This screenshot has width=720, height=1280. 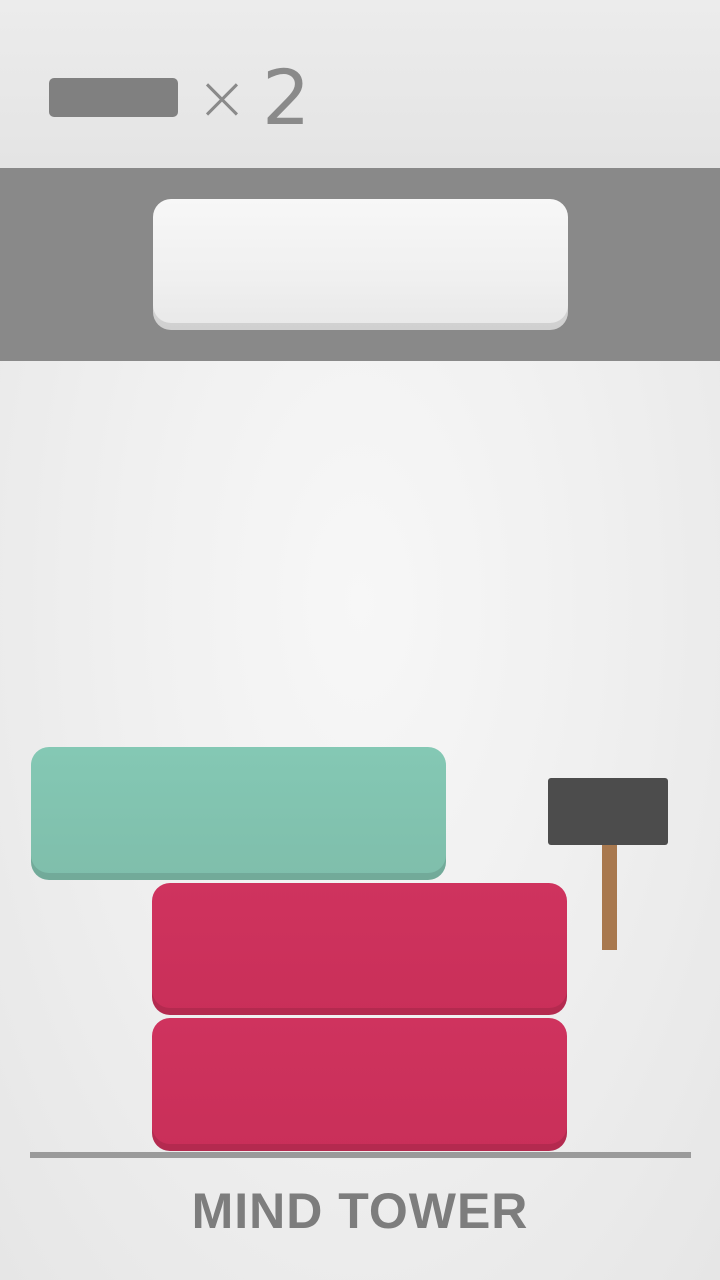 I want to click on remaining-count: 2, so click(x=286, y=97).